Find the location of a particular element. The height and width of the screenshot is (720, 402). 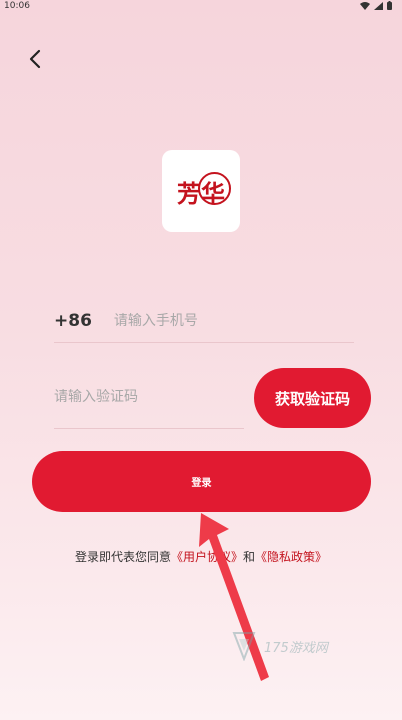

back-button is located at coordinates (35, 59).